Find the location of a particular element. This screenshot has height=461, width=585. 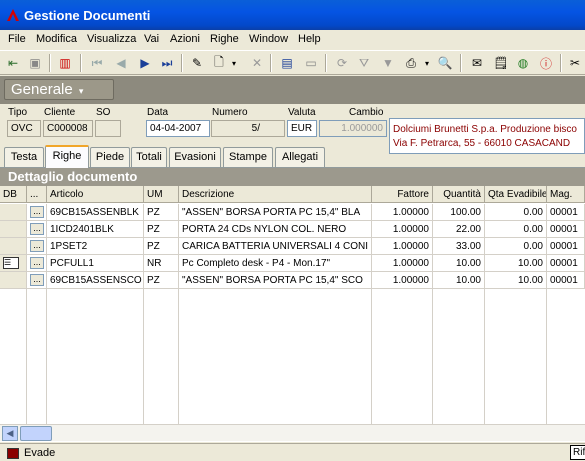

save-icon: ▣ is located at coordinates (35, 63).